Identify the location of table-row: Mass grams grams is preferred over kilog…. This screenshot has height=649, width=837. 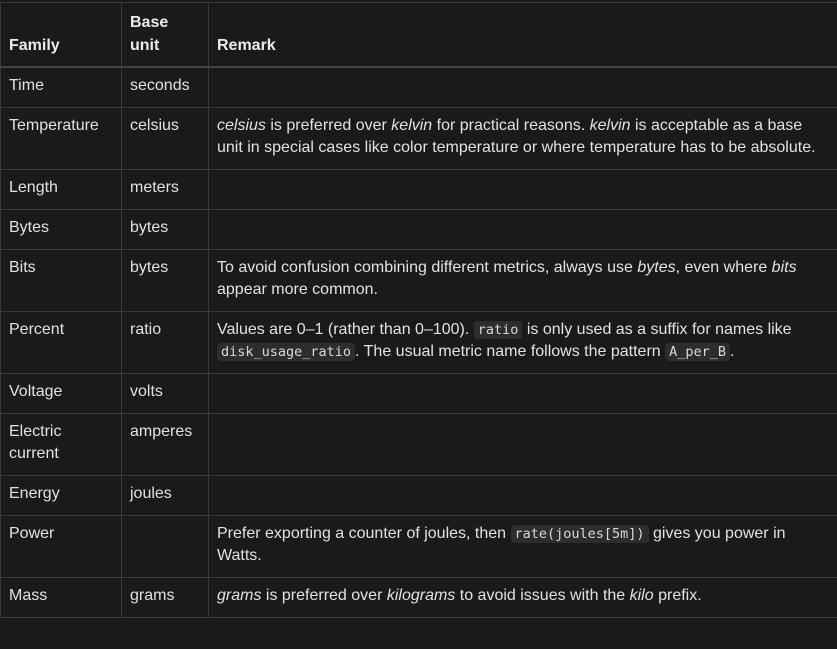
(419, 597).